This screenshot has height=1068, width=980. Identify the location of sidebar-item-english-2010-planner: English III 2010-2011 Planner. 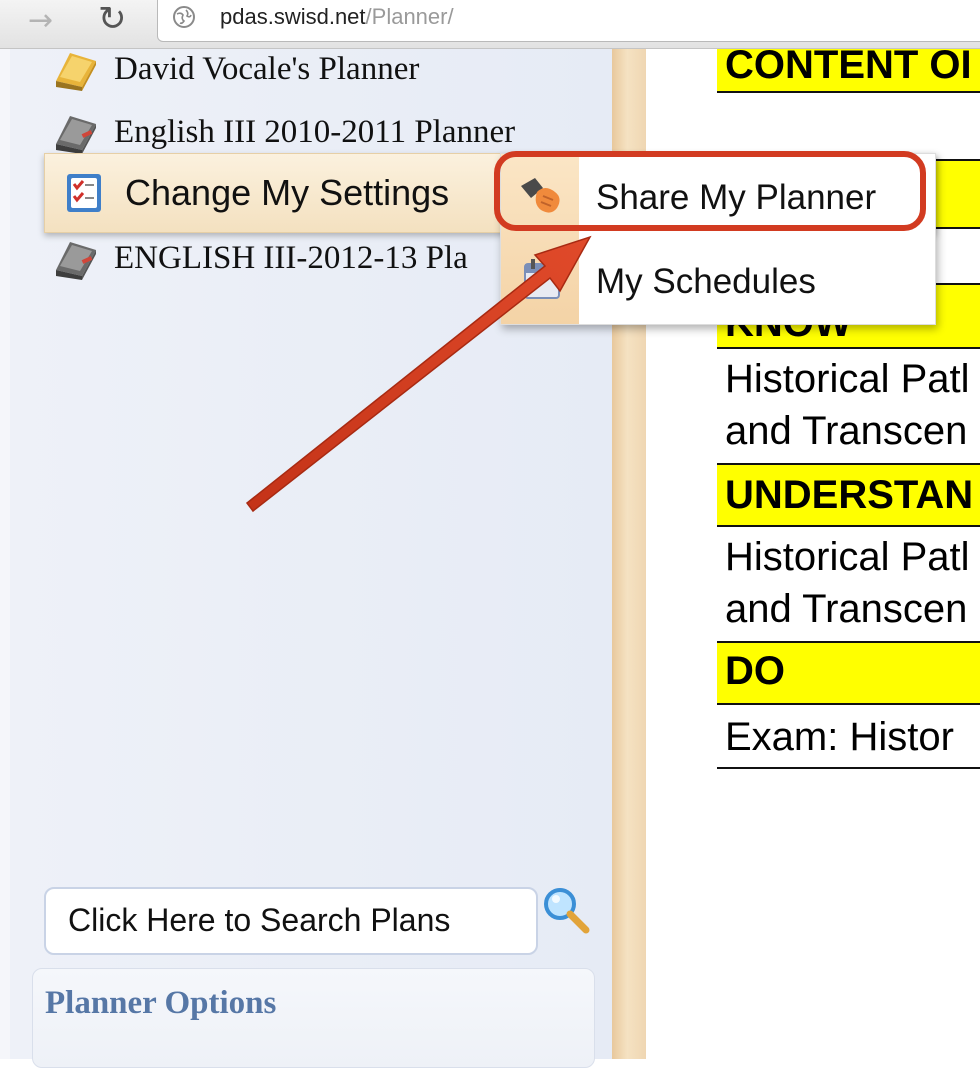
(283, 132).